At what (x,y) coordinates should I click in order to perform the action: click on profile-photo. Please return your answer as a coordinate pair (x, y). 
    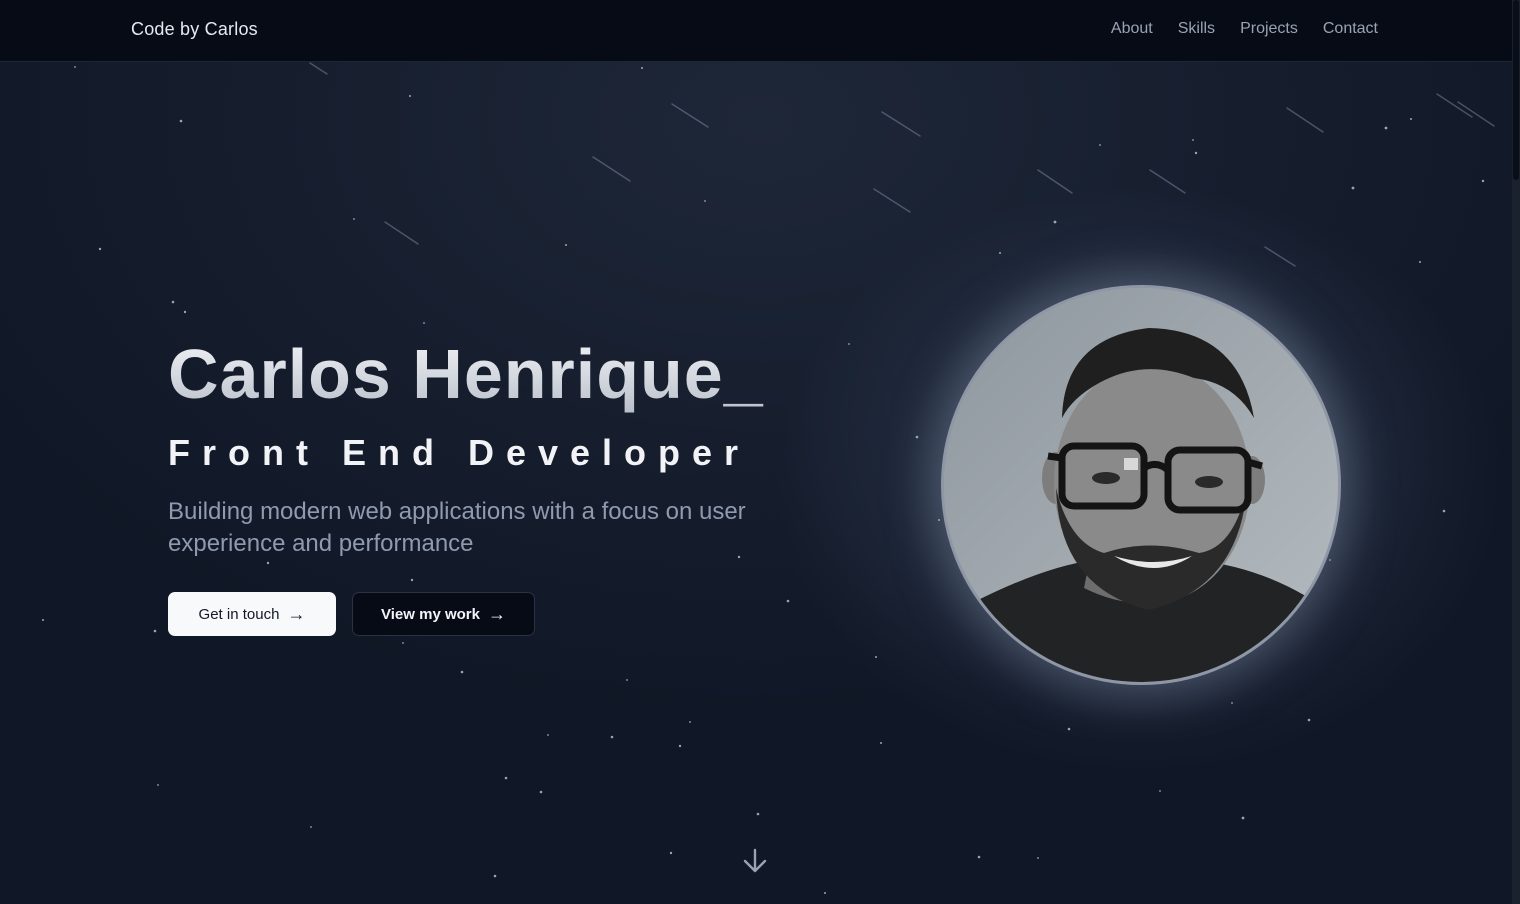
    Looking at the image, I should click on (1141, 485).